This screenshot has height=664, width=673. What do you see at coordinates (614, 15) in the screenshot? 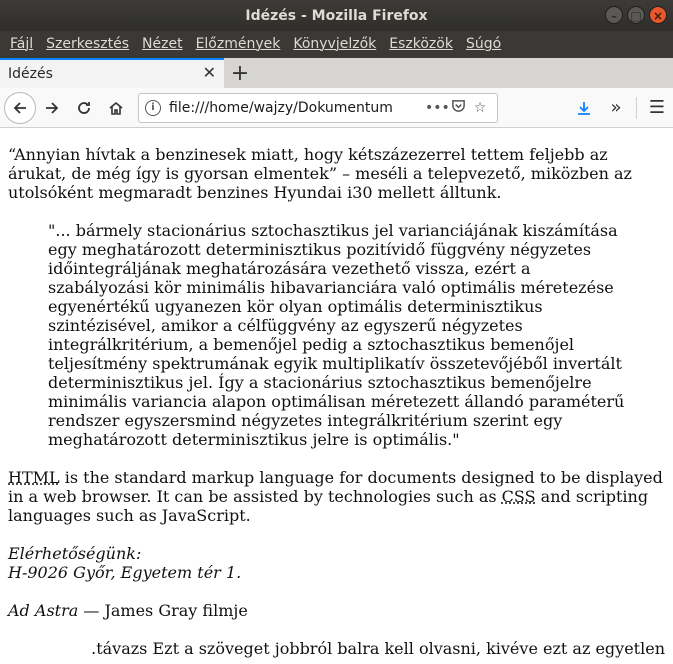
I see `minimize-button: –` at bounding box center [614, 15].